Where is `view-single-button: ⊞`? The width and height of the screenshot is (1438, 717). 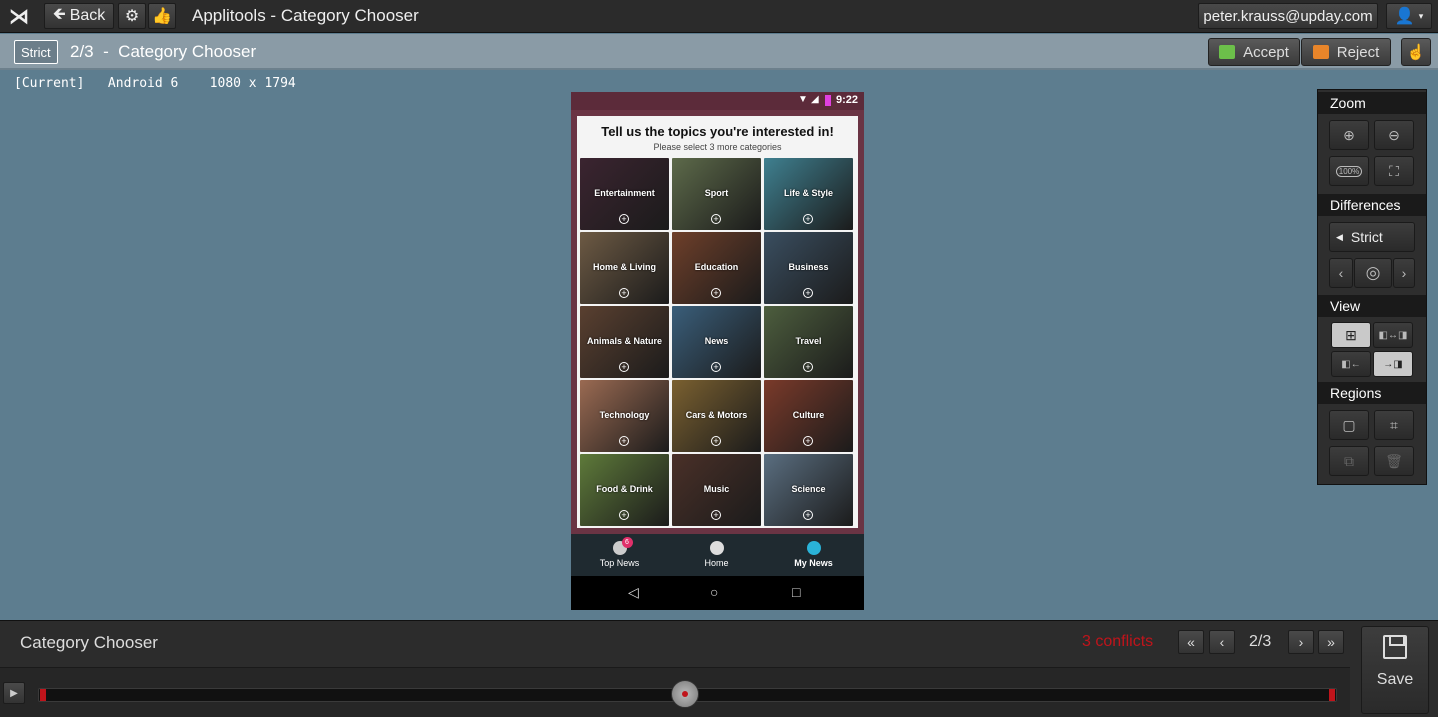
view-single-button: ⊞ is located at coordinates (1351, 335).